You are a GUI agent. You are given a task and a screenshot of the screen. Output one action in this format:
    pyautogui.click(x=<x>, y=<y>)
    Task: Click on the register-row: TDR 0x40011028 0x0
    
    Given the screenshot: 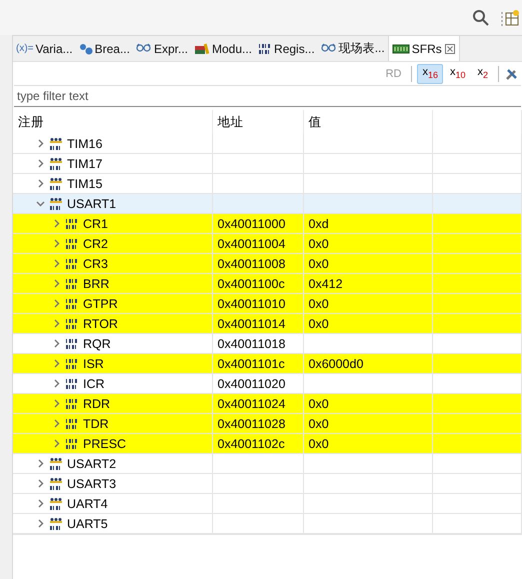 What is the action you would take?
    pyautogui.click(x=267, y=424)
    